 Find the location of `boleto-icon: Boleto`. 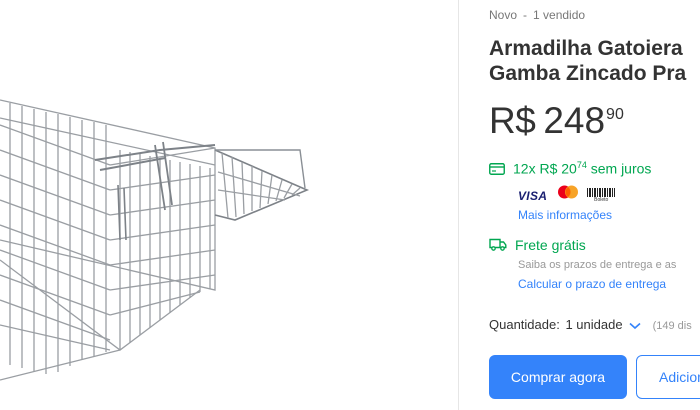

boleto-icon: Boleto is located at coordinates (601, 195).